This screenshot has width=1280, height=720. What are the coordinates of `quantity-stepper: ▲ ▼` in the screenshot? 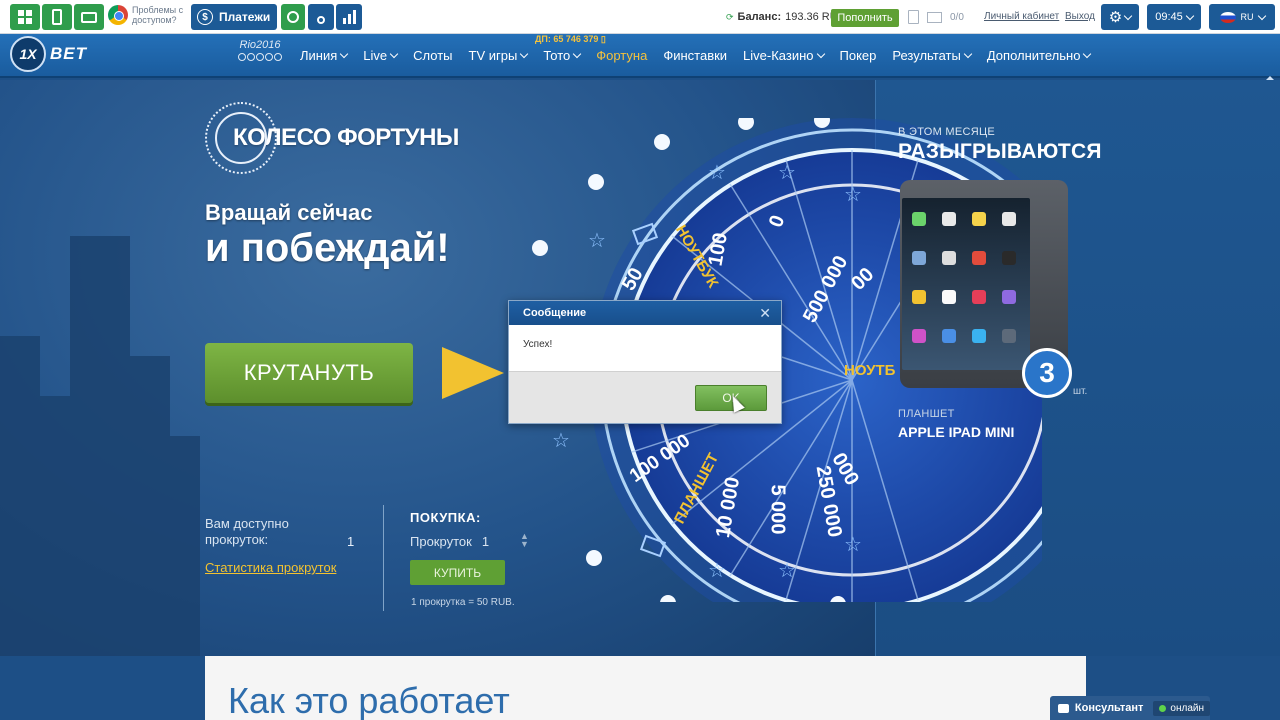 It's located at (524, 540).